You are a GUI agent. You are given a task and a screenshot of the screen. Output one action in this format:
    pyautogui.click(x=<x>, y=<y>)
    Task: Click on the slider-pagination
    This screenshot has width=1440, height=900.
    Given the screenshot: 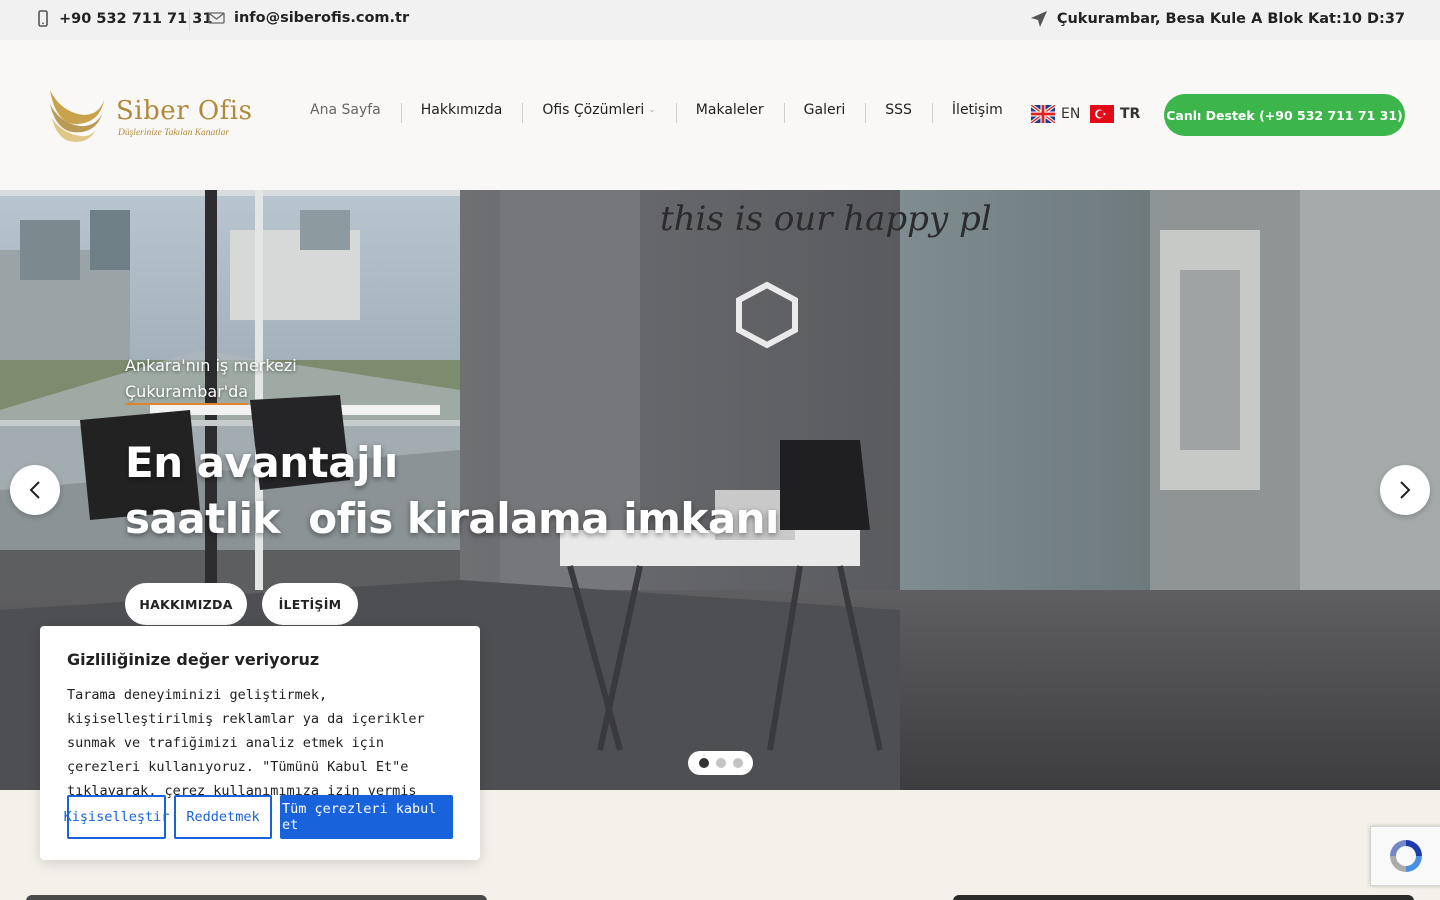 What is the action you would take?
    pyautogui.click(x=720, y=763)
    